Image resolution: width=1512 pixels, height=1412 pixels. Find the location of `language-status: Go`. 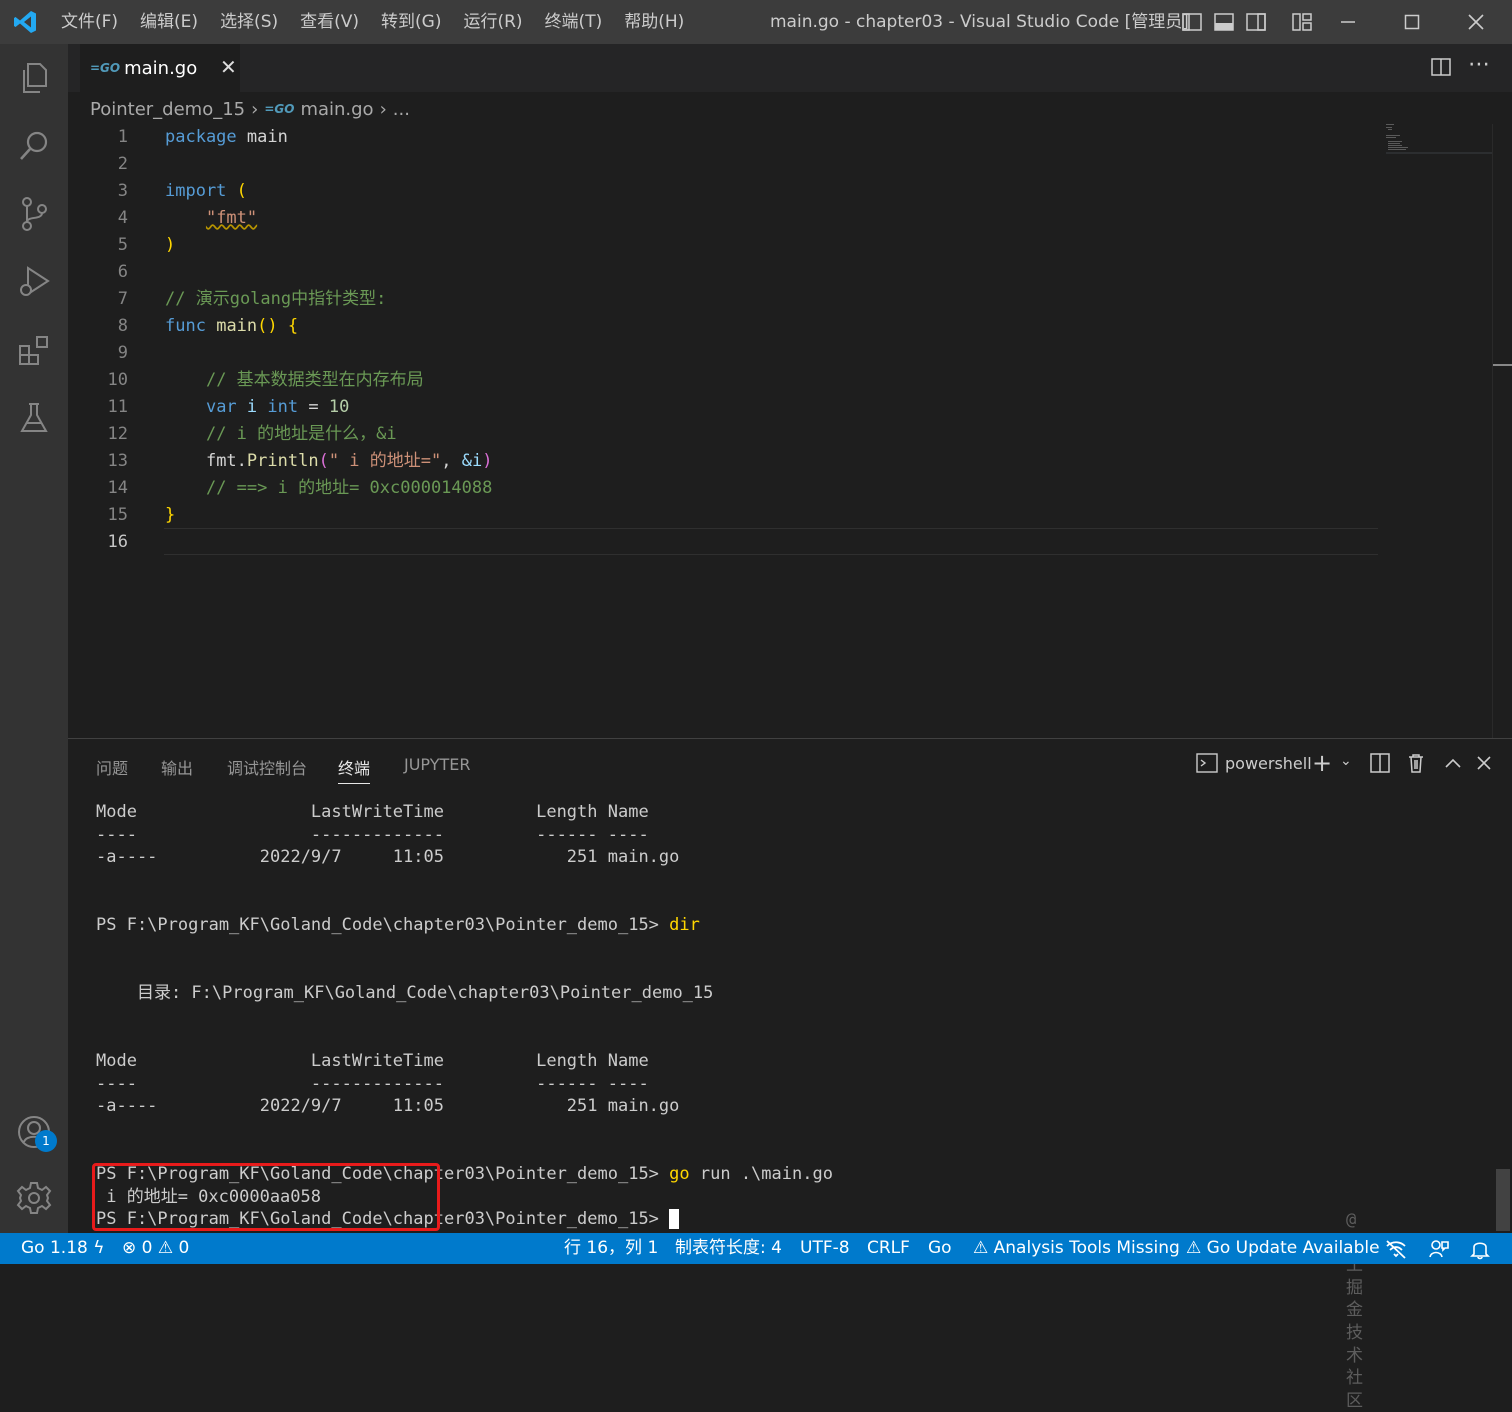

language-status: Go is located at coordinates (940, 1248).